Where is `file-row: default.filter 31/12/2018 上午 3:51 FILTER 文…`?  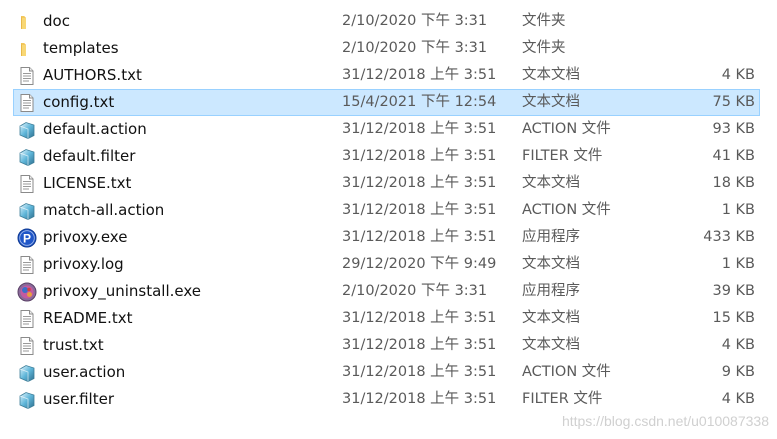
file-row: default.filter 31/12/2018 上午 3:51 FILTER 文… is located at coordinates (388, 156).